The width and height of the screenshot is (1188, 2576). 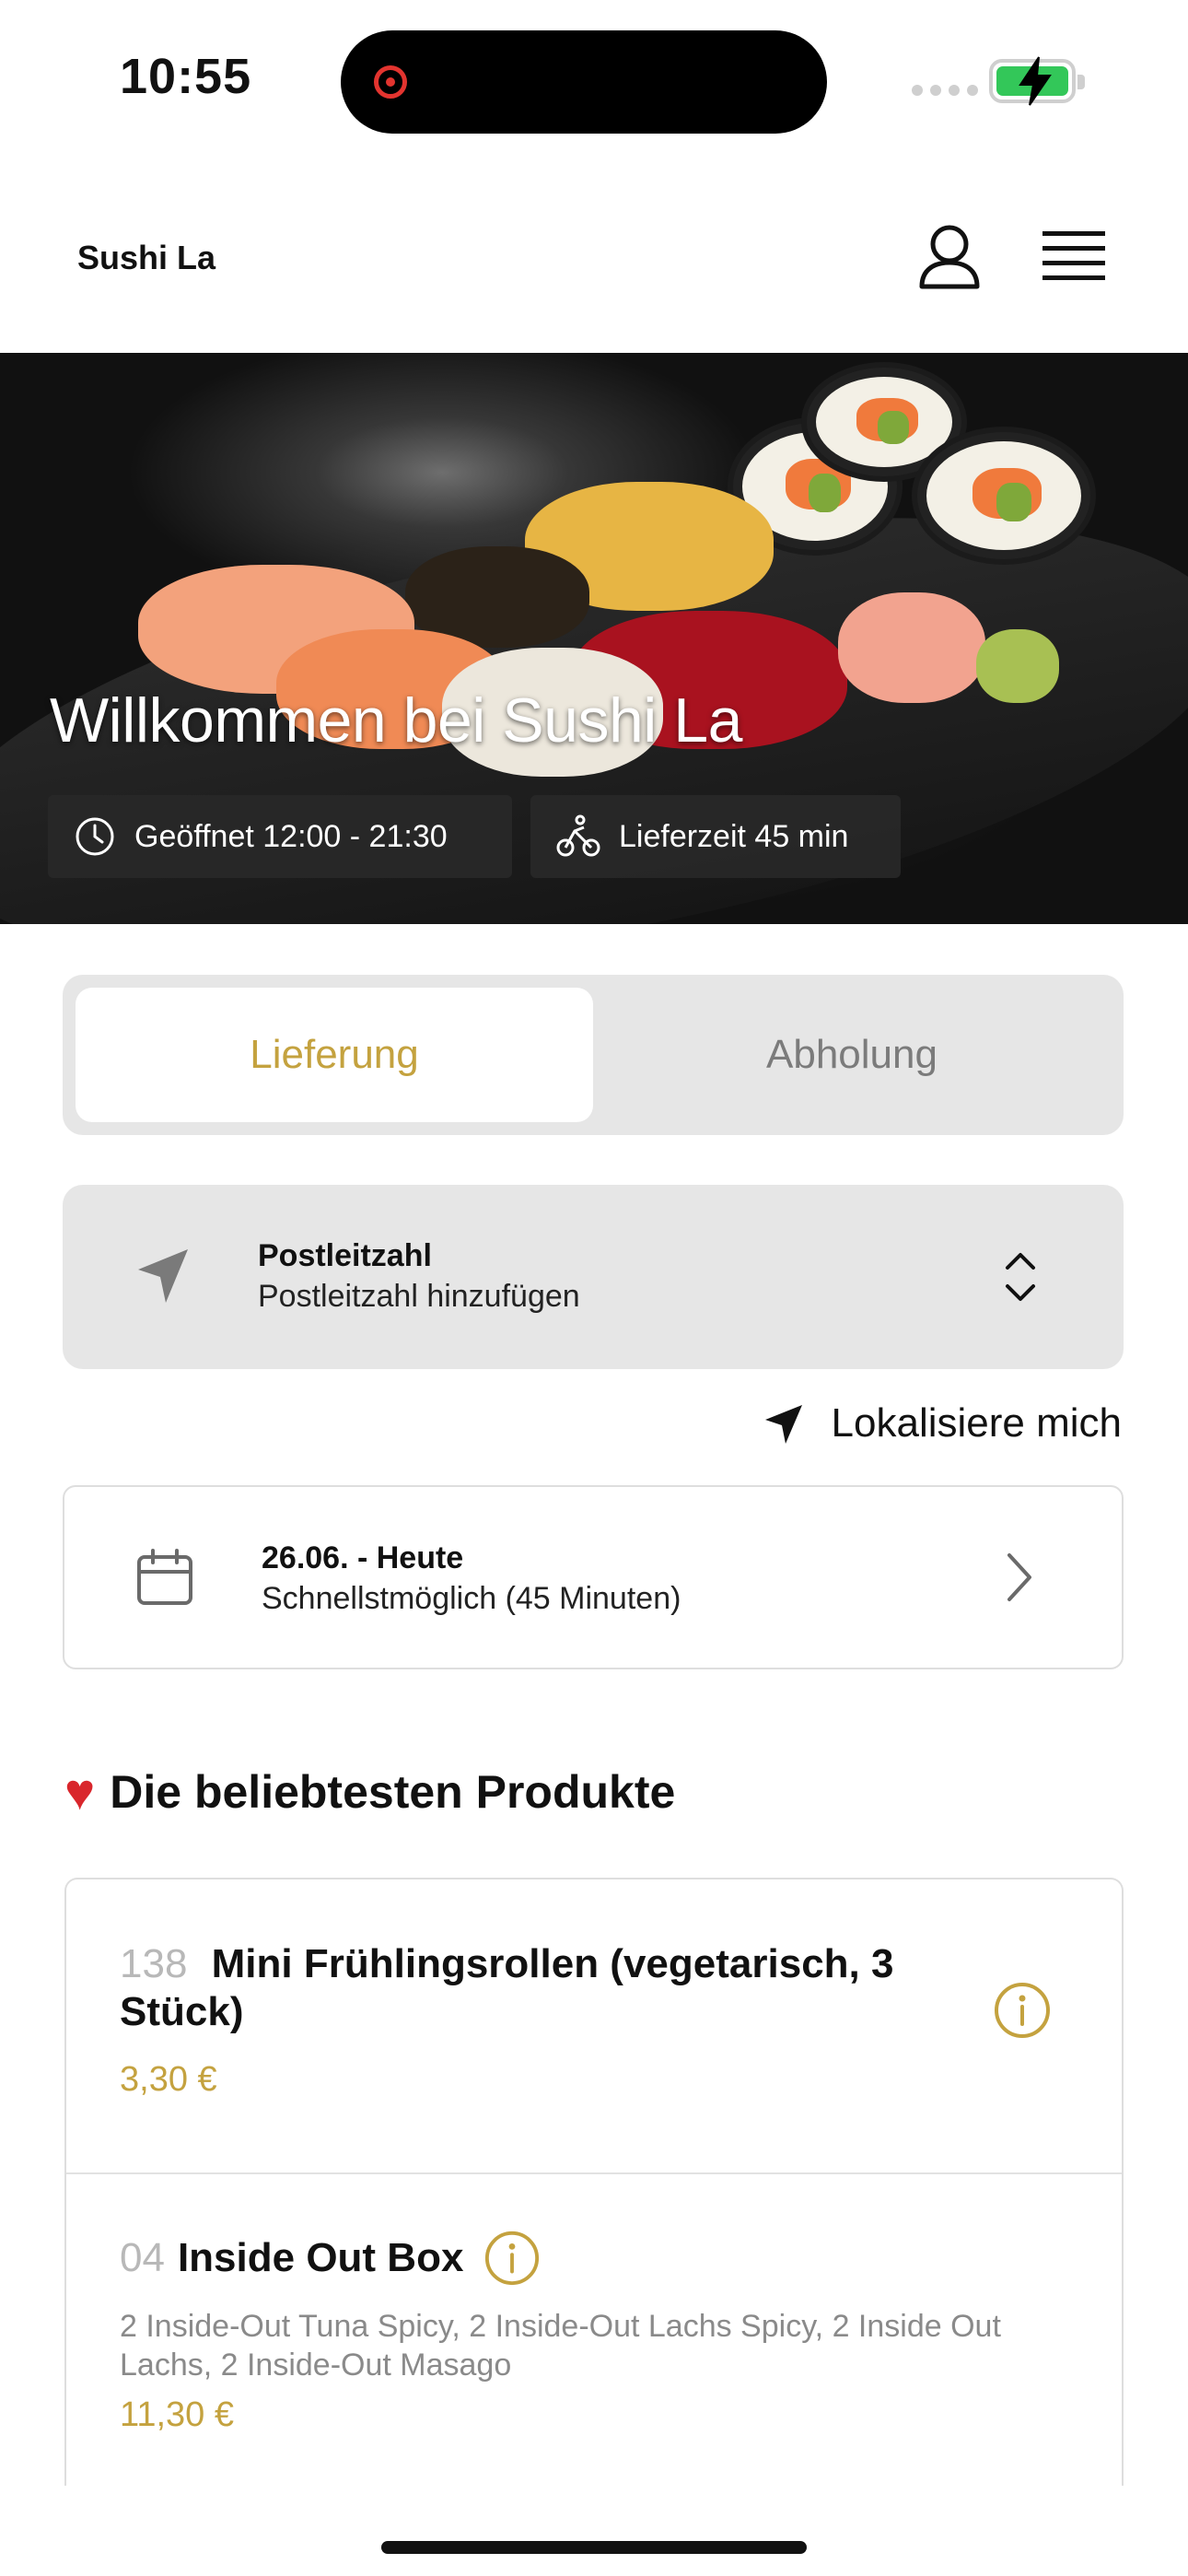 What do you see at coordinates (419, 1296) in the screenshot?
I see `postcode-value: Postleitzahl hinzufügen` at bounding box center [419, 1296].